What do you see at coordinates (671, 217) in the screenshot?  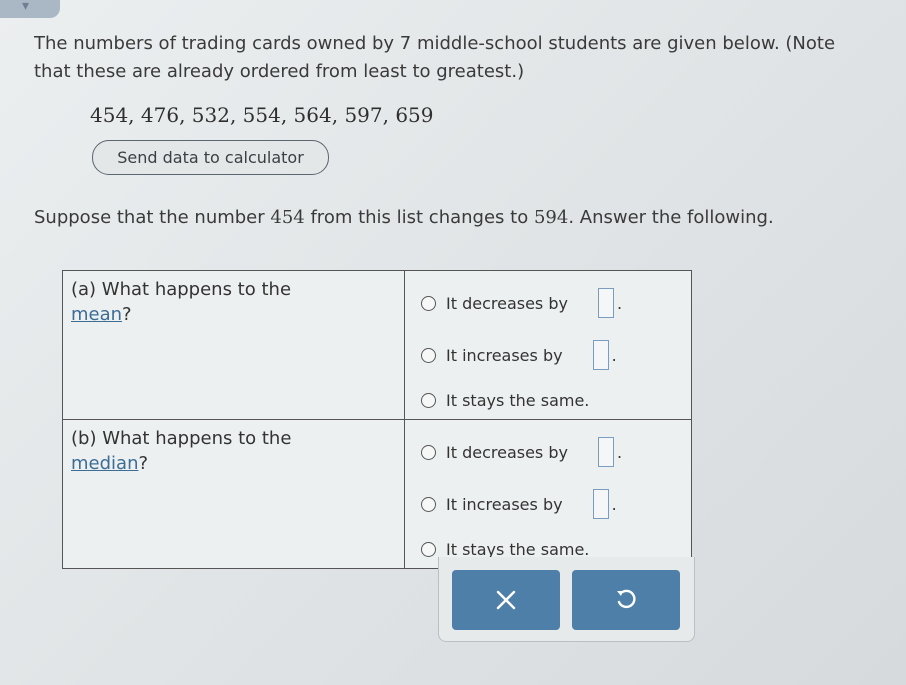 I see `suppose-suffix: . Answer the following.` at bounding box center [671, 217].